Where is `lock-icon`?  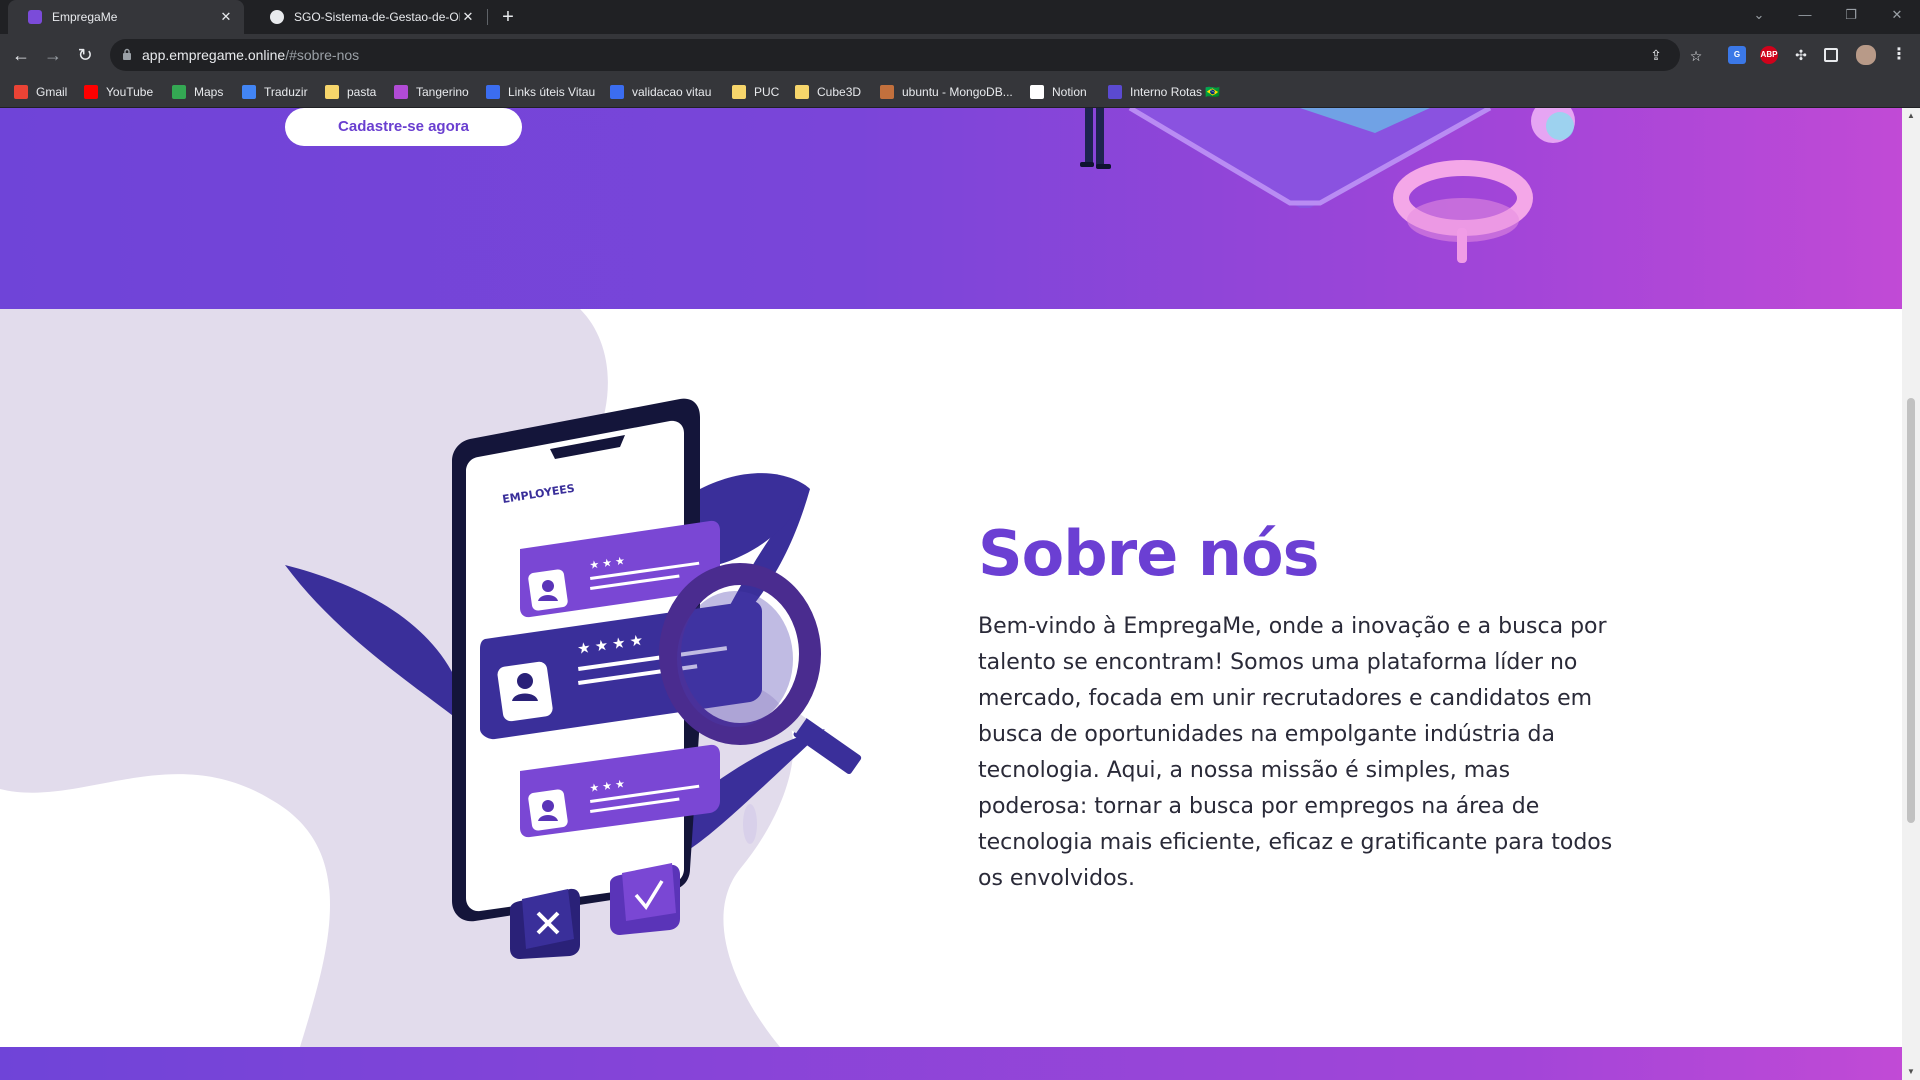 lock-icon is located at coordinates (127, 54).